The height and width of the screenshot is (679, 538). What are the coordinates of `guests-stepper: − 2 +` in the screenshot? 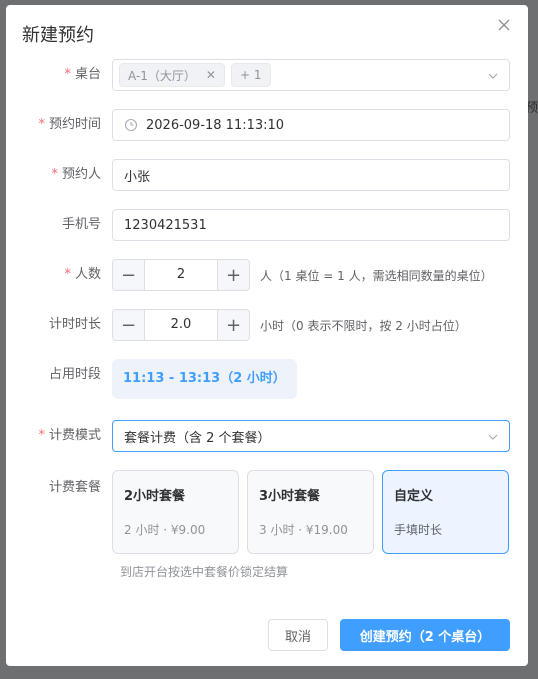 It's located at (181, 275).